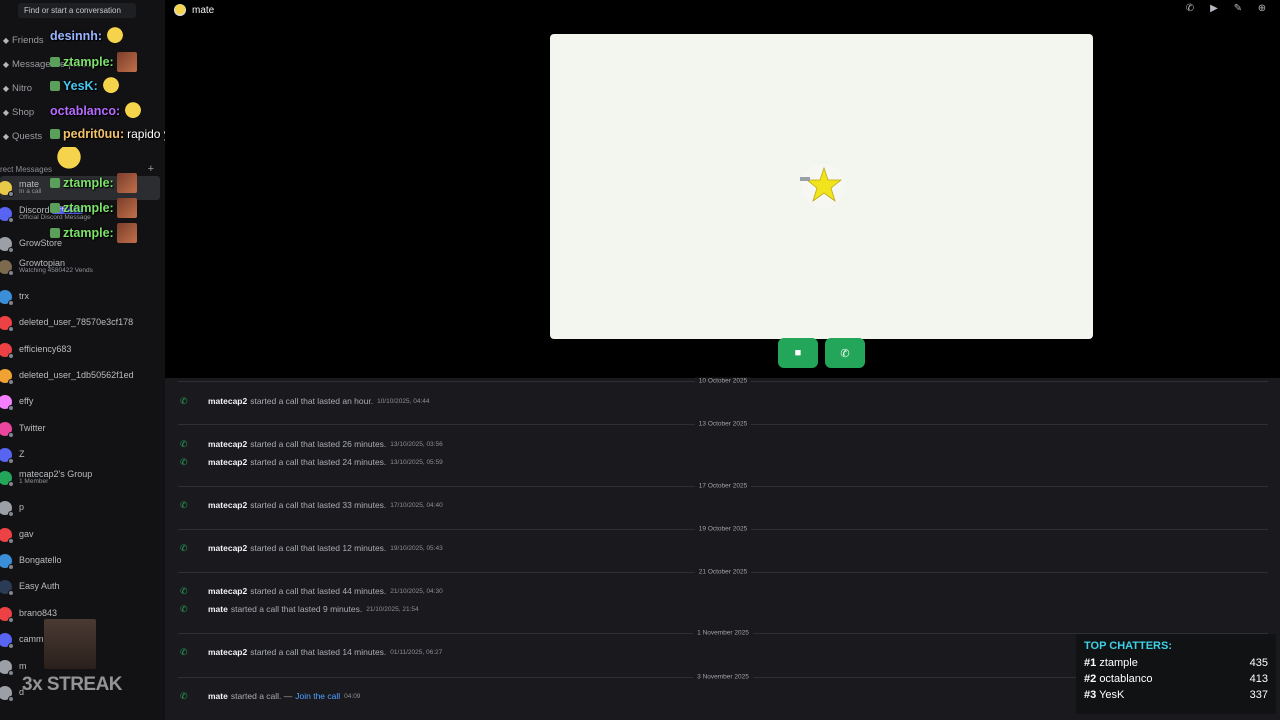 Image resolution: width=1280 pixels, height=720 pixels. What do you see at coordinates (26, 534) in the screenshot?
I see `dm-name: gav` at bounding box center [26, 534].